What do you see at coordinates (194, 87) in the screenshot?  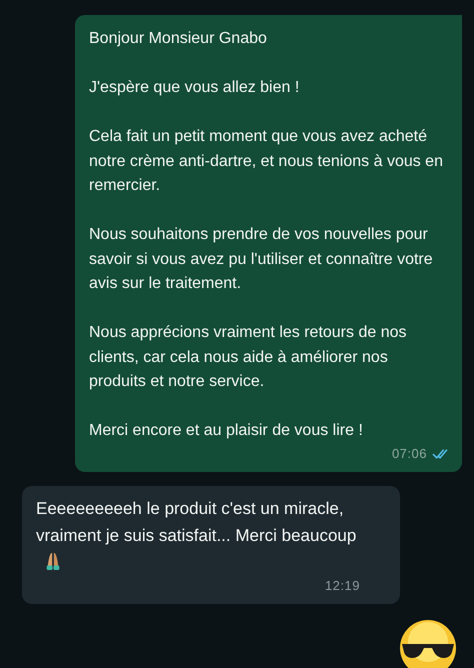 I see `message-text: J'espère que vous allez bien !` at bounding box center [194, 87].